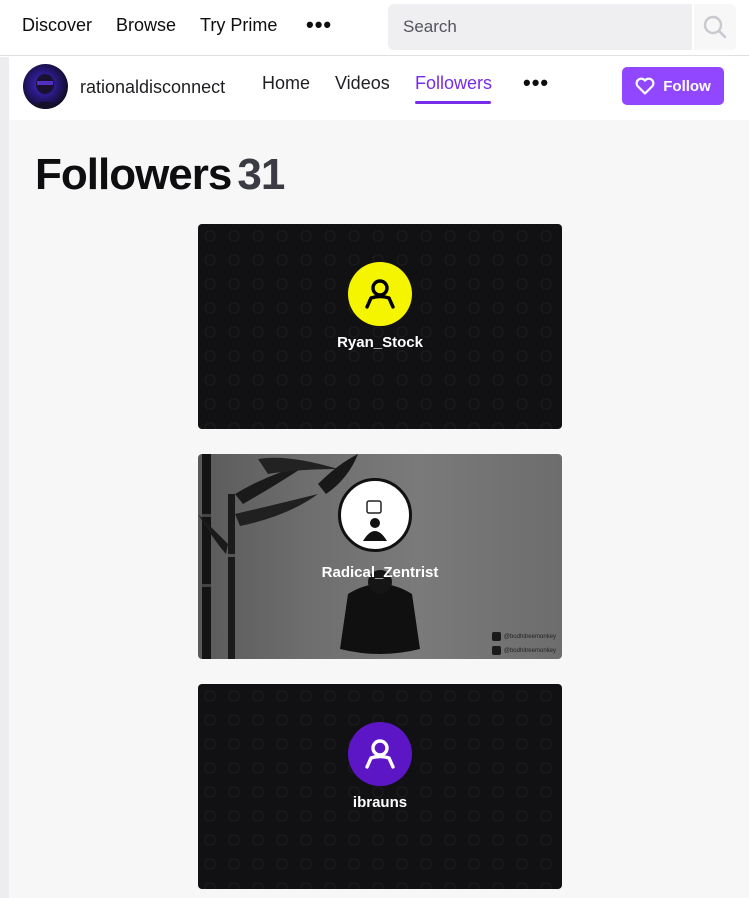 This screenshot has height=898, width=749. I want to click on follow-button: Follow, so click(673, 86).